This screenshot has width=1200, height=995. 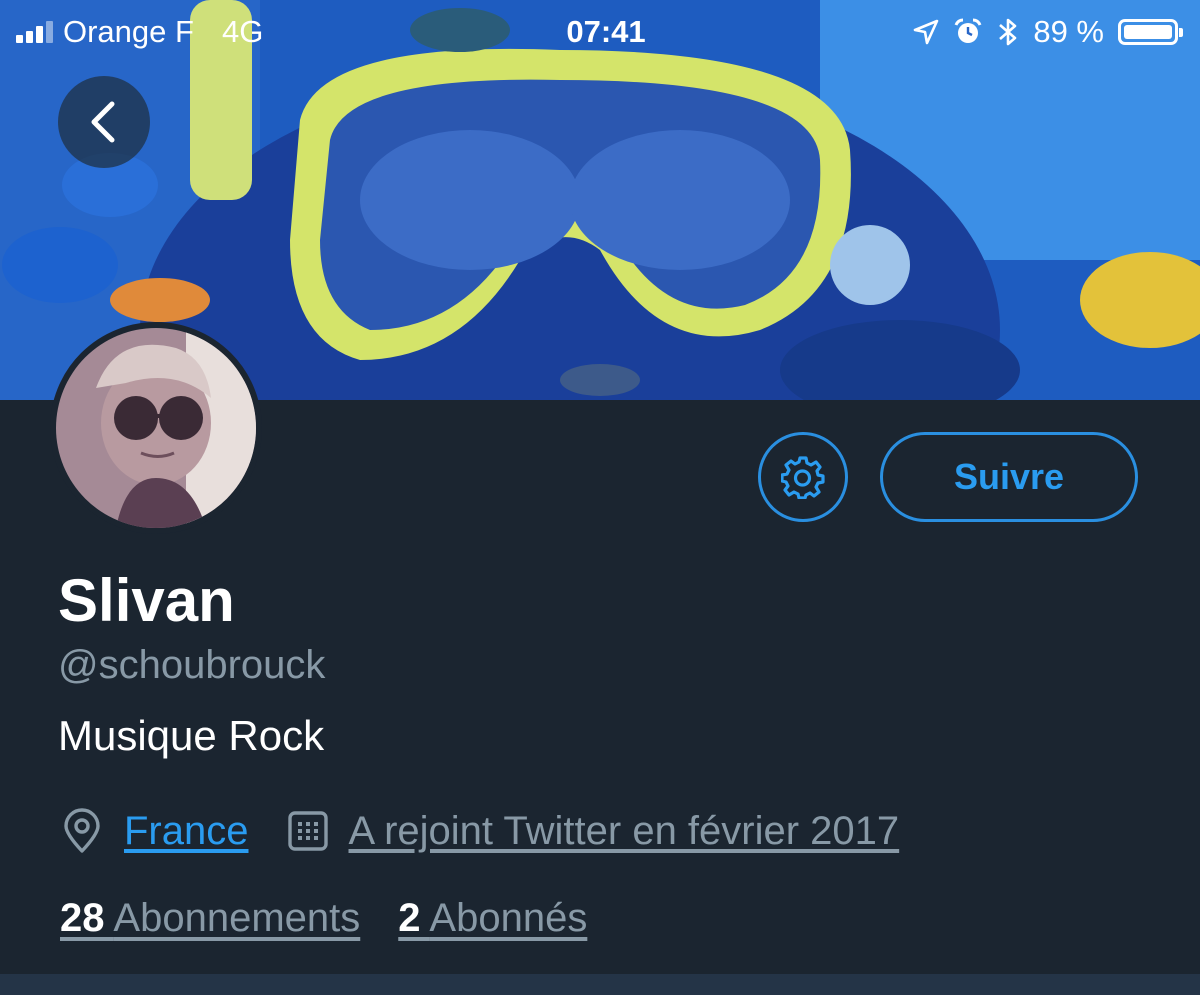 What do you see at coordinates (409, 918) in the screenshot?
I see `followers-count: 2` at bounding box center [409, 918].